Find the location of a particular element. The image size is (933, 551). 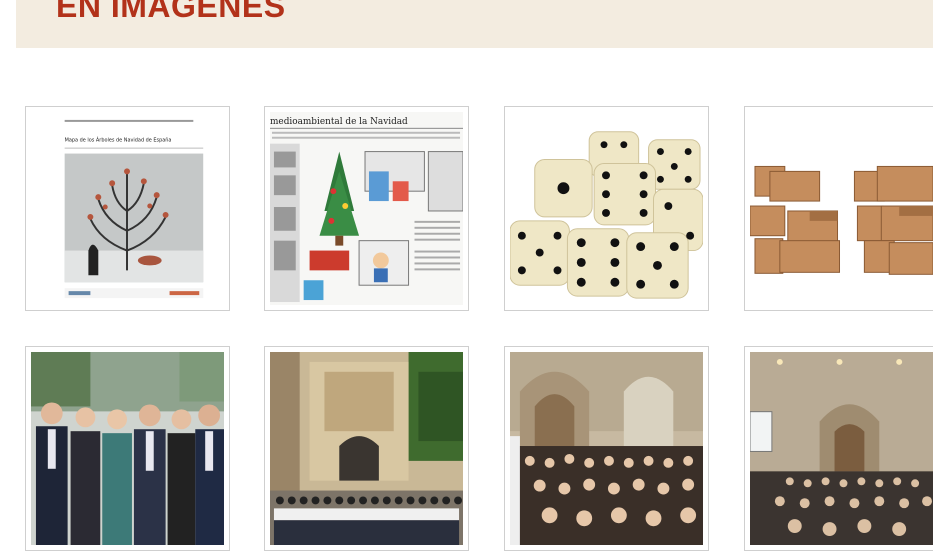

dice-image is located at coordinates (606, 208).